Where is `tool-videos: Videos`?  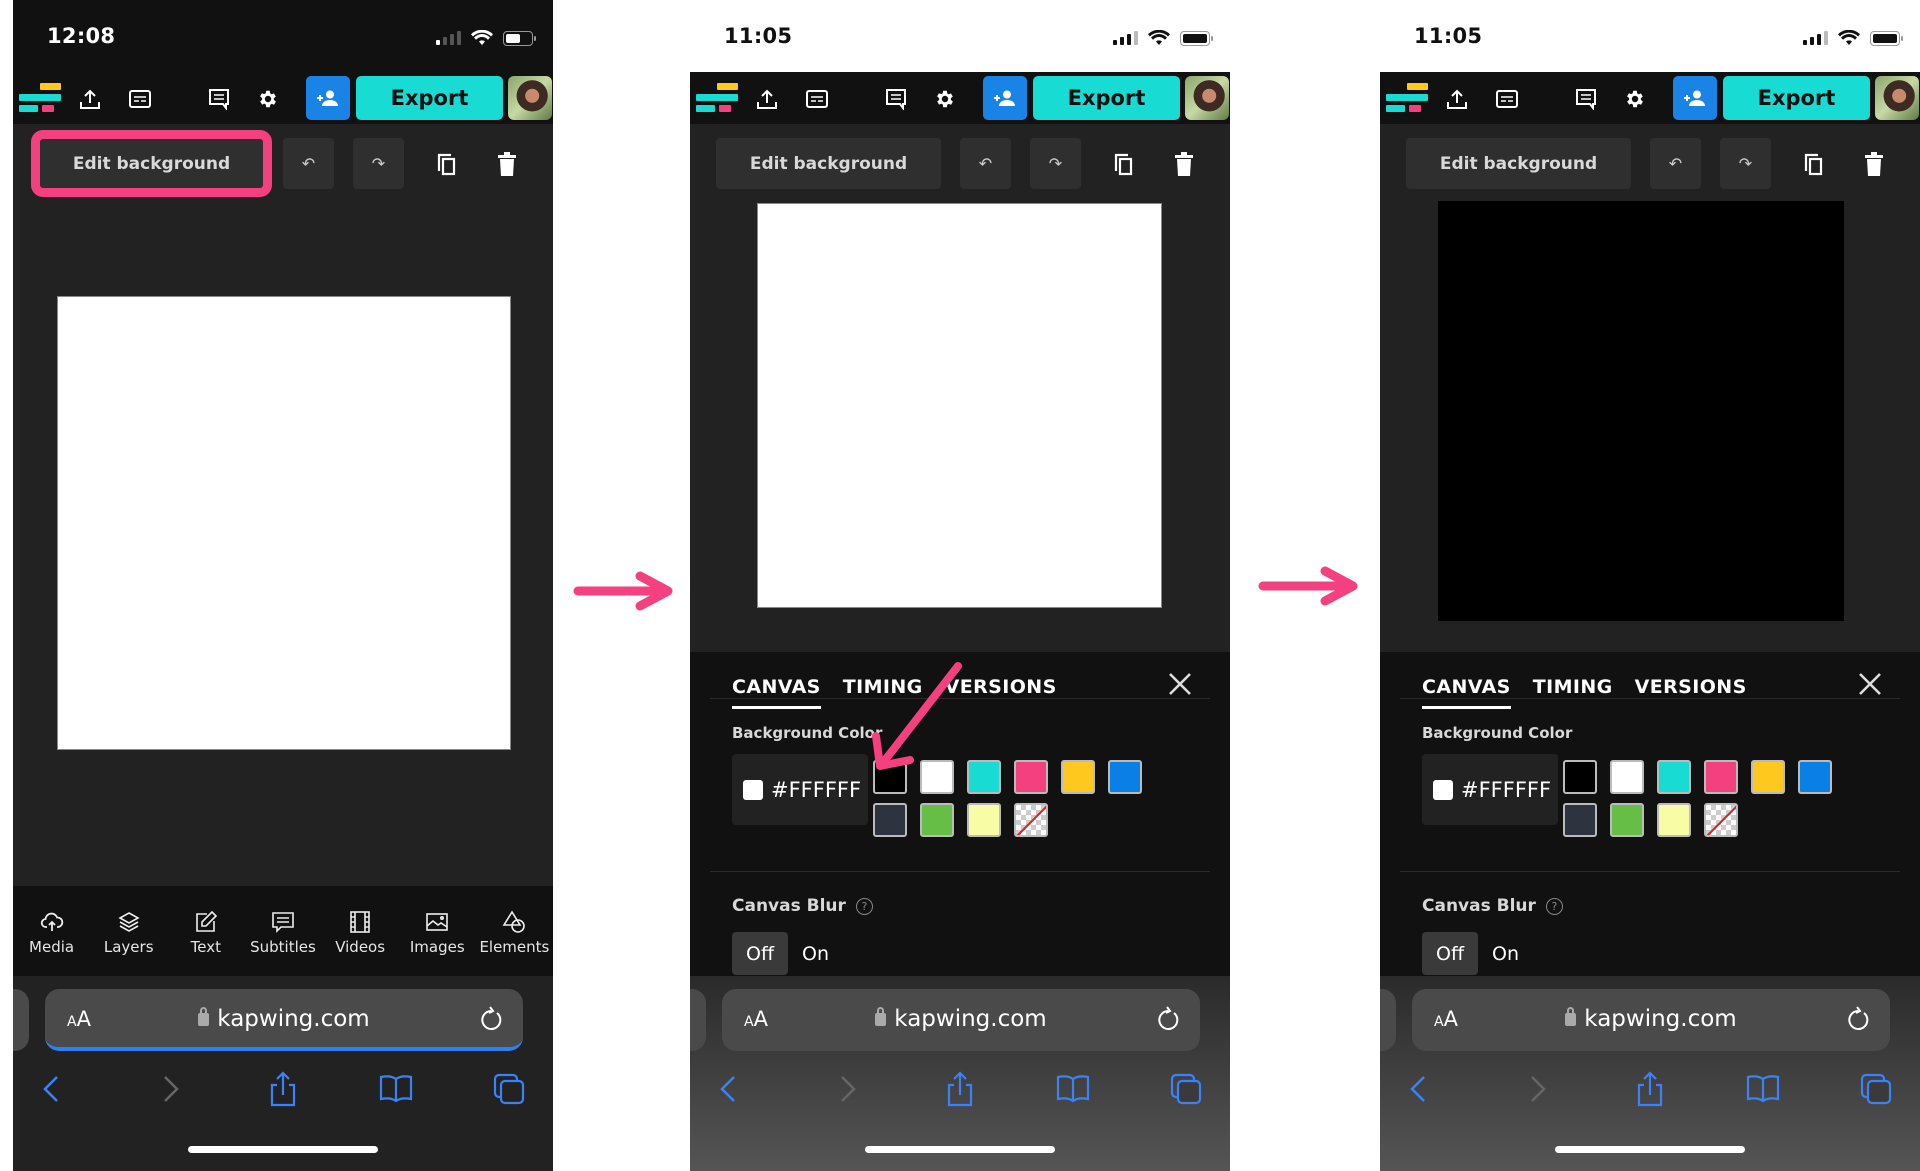
tool-videos: Videos is located at coordinates (360, 943).